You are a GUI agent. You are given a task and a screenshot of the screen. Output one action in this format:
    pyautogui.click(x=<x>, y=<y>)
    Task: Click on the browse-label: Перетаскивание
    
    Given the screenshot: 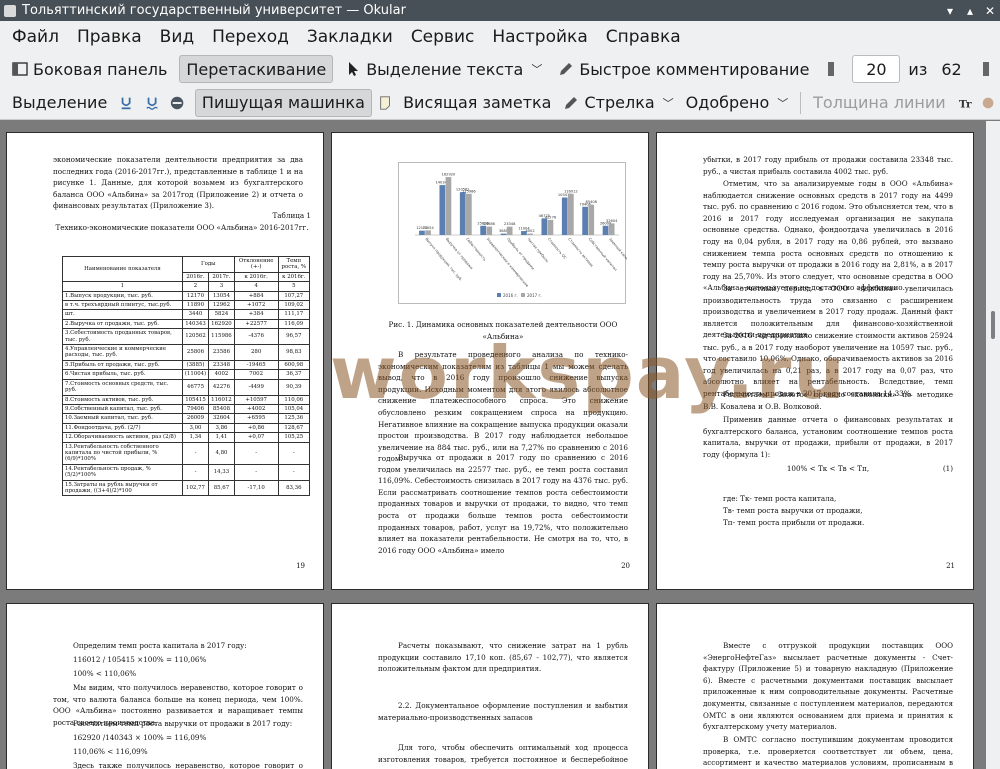 What is the action you would take?
    pyautogui.click(x=256, y=69)
    